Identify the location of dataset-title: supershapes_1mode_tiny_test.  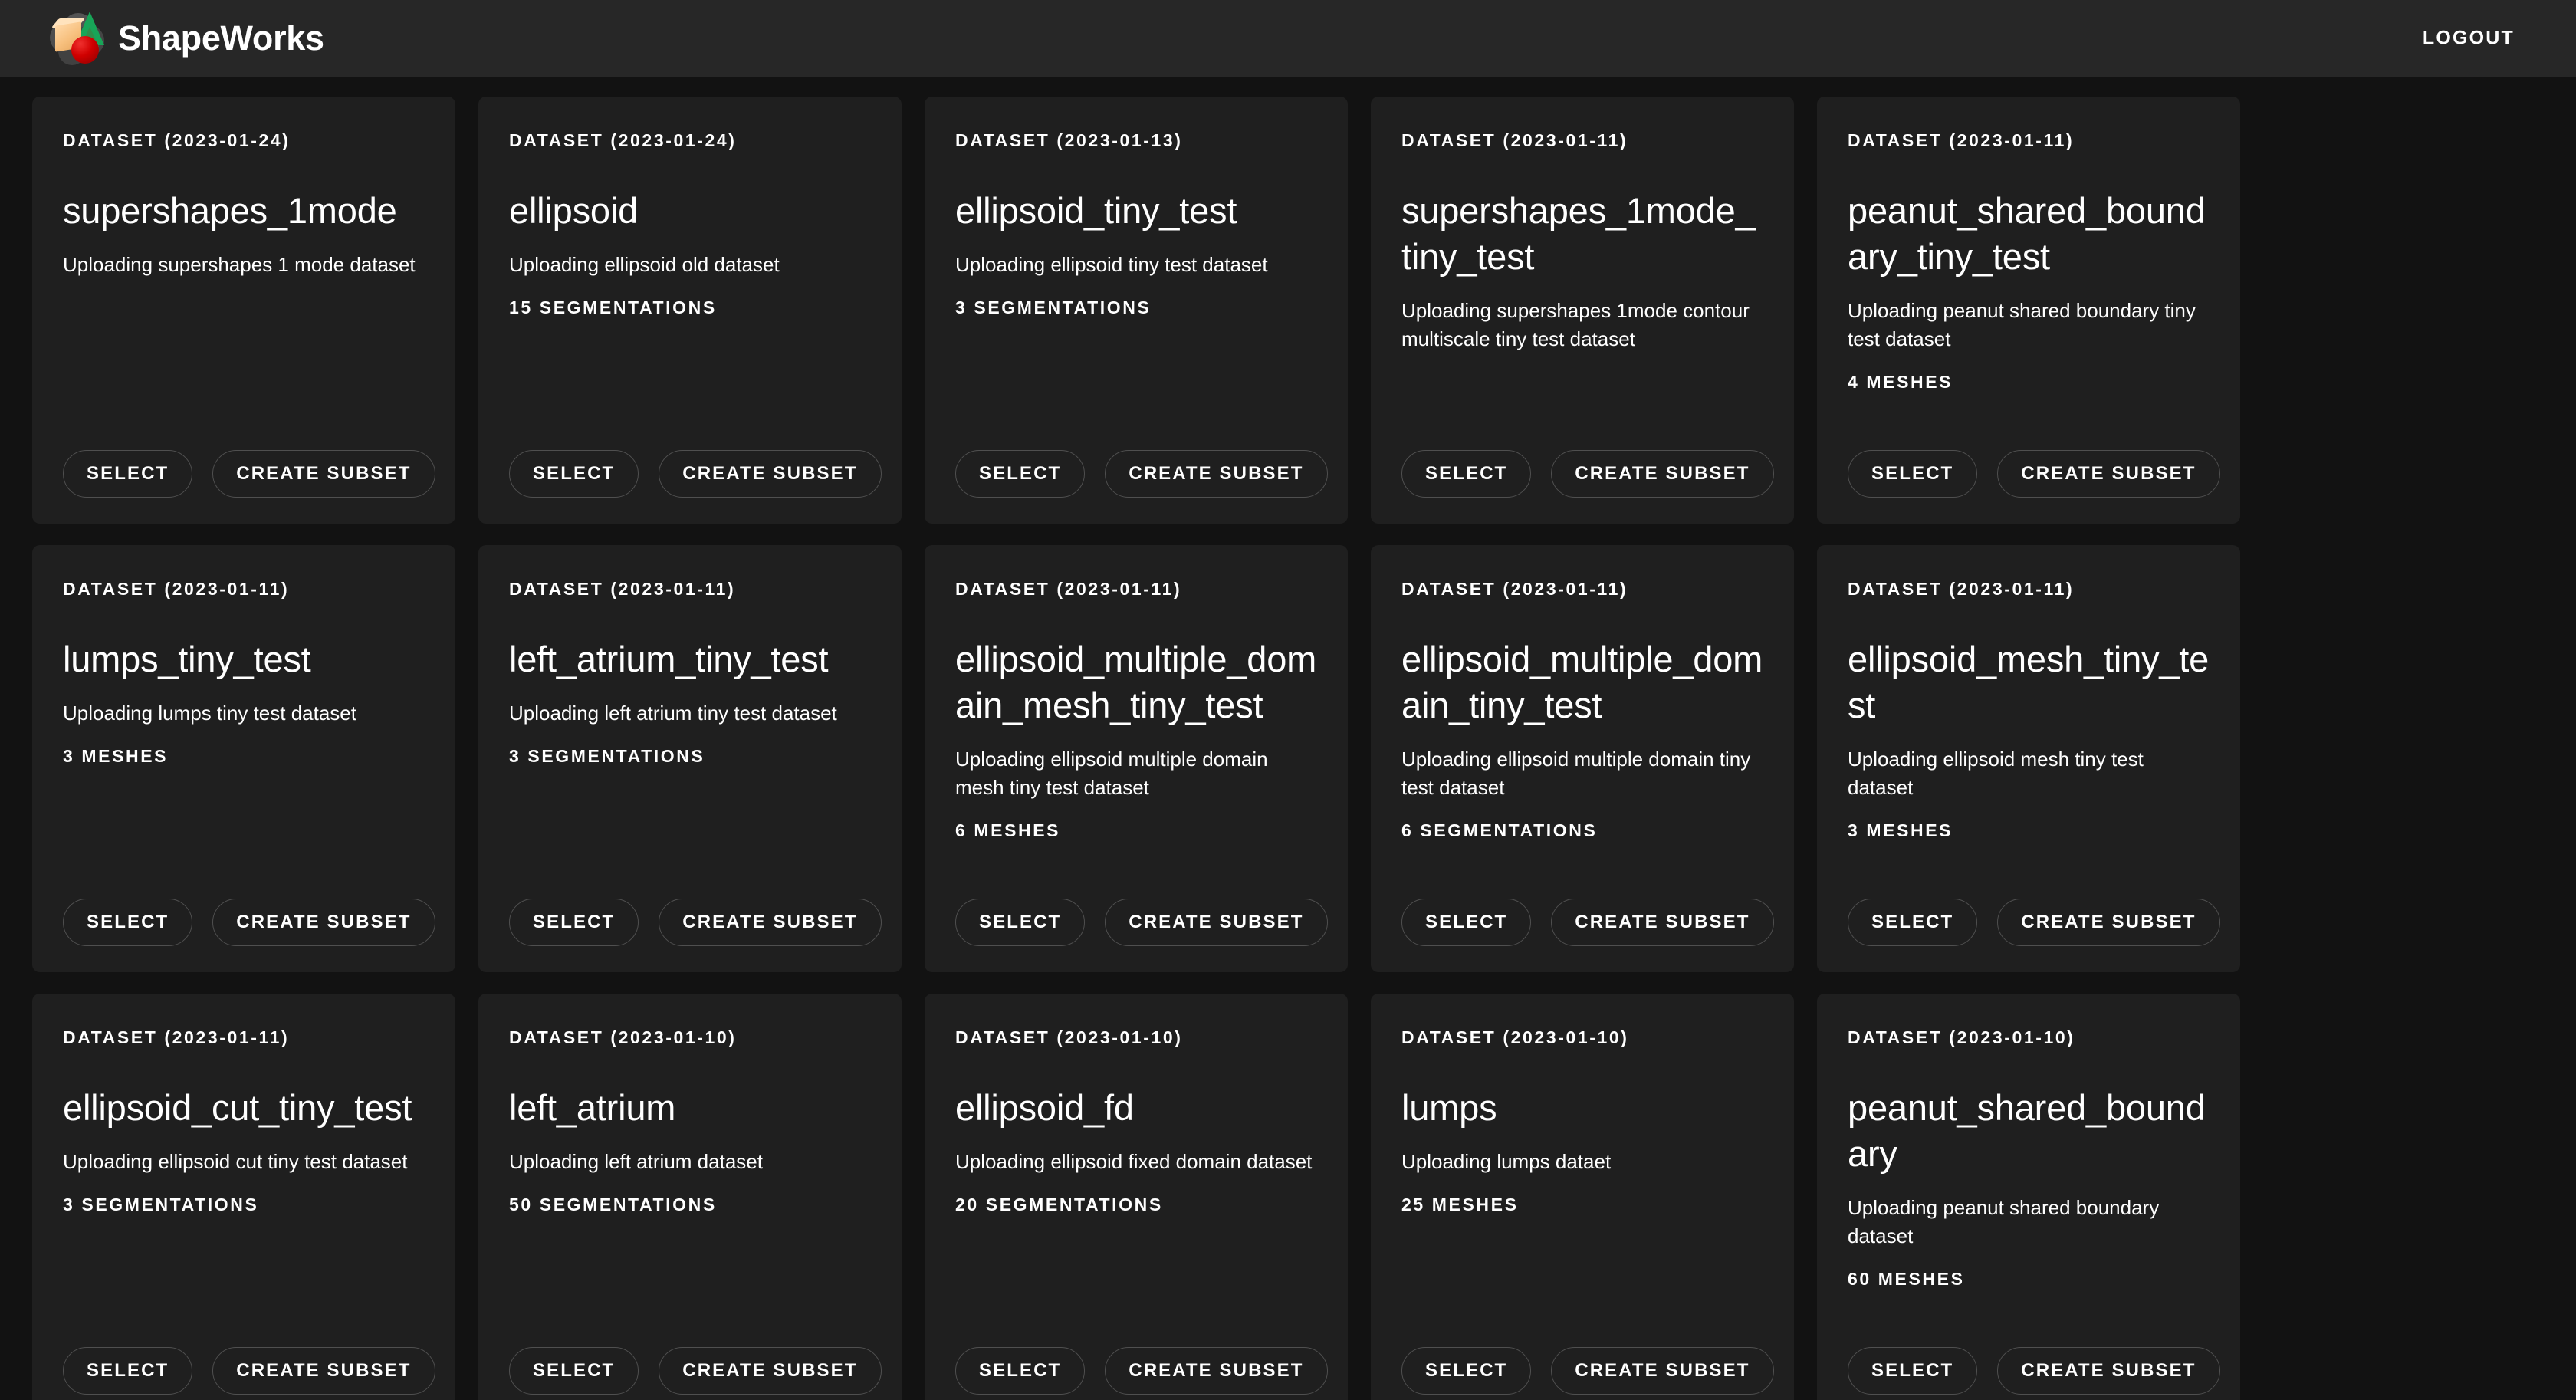
(1579, 234).